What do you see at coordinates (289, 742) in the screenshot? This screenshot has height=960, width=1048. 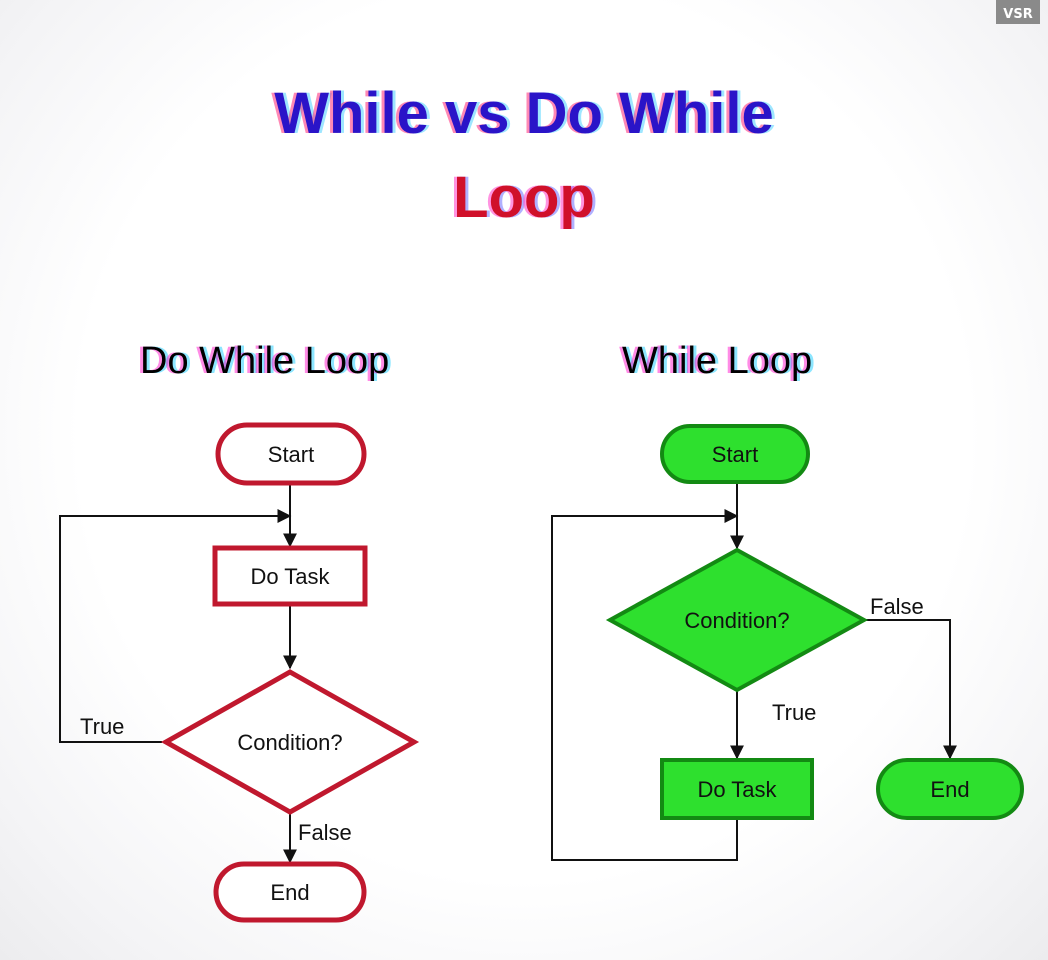 I see `dw-condition-label: Condition?` at bounding box center [289, 742].